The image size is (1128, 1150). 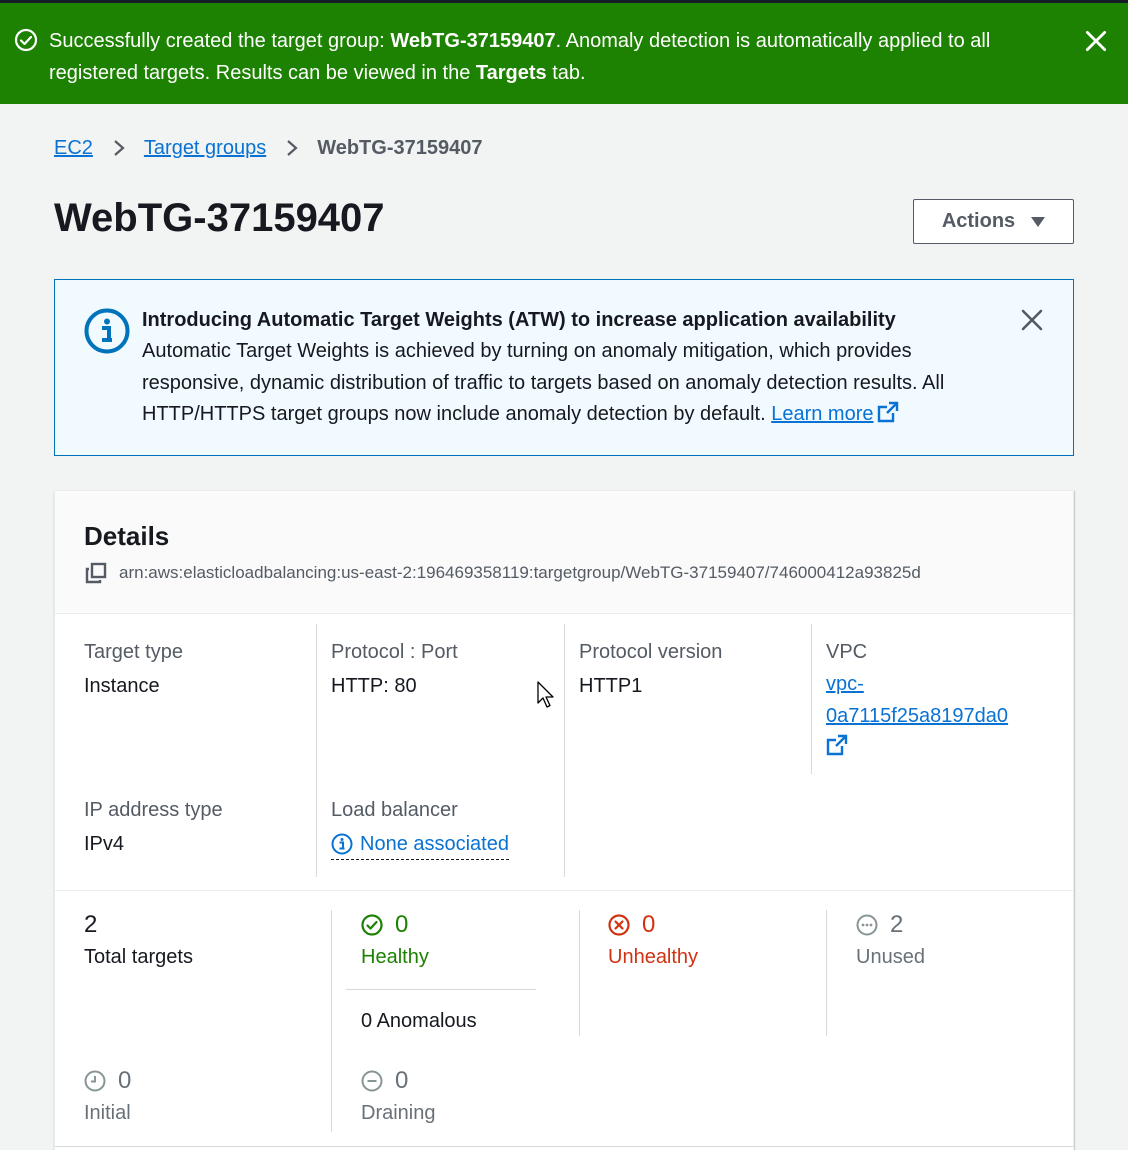 What do you see at coordinates (835, 413) in the screenshot?
I see `learn-more-link: Learn more` at bounding box center [835, 413].